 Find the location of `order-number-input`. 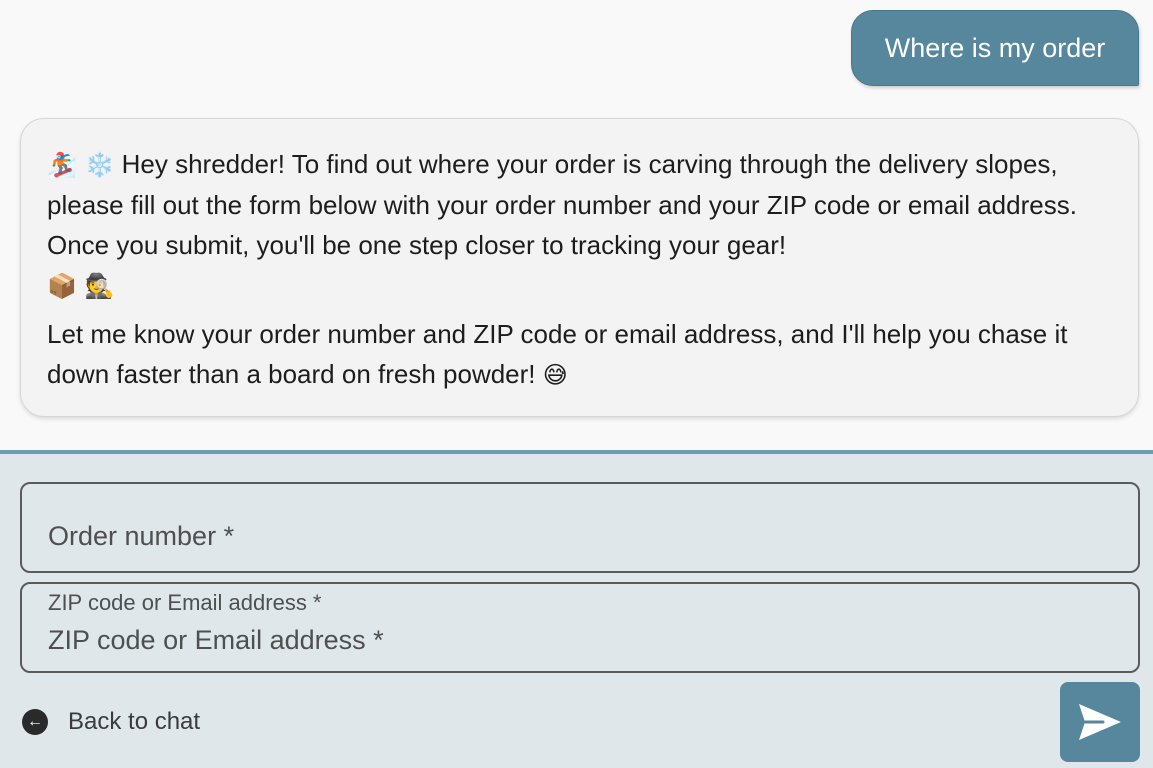

order-number-input is located at coordinates (580, 536).